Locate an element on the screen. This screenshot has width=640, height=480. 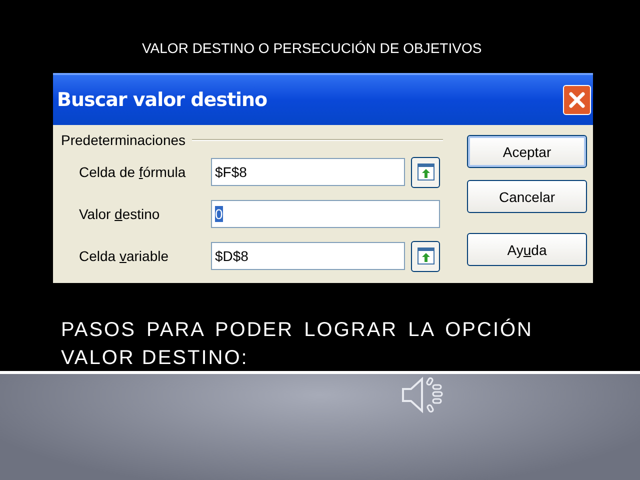
dialog-button: Aceptar is located at coordinates (527, 151).